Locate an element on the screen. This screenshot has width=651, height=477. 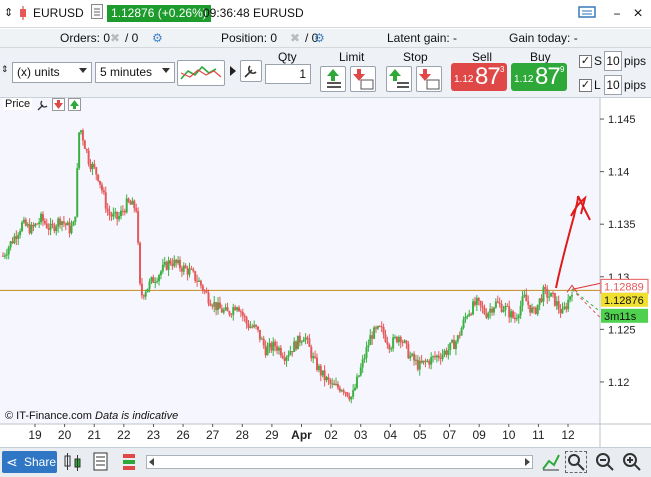
keyboard-icon is located at coordinates (587, 14).